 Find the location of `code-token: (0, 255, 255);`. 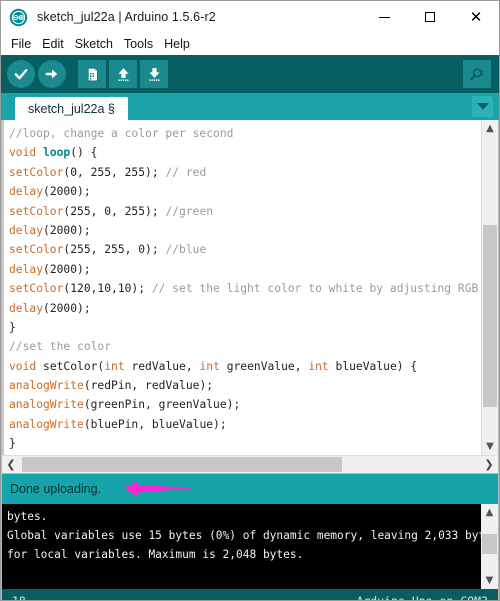

code-token: (0, 255, 255); is located at coordinates (114, 172).